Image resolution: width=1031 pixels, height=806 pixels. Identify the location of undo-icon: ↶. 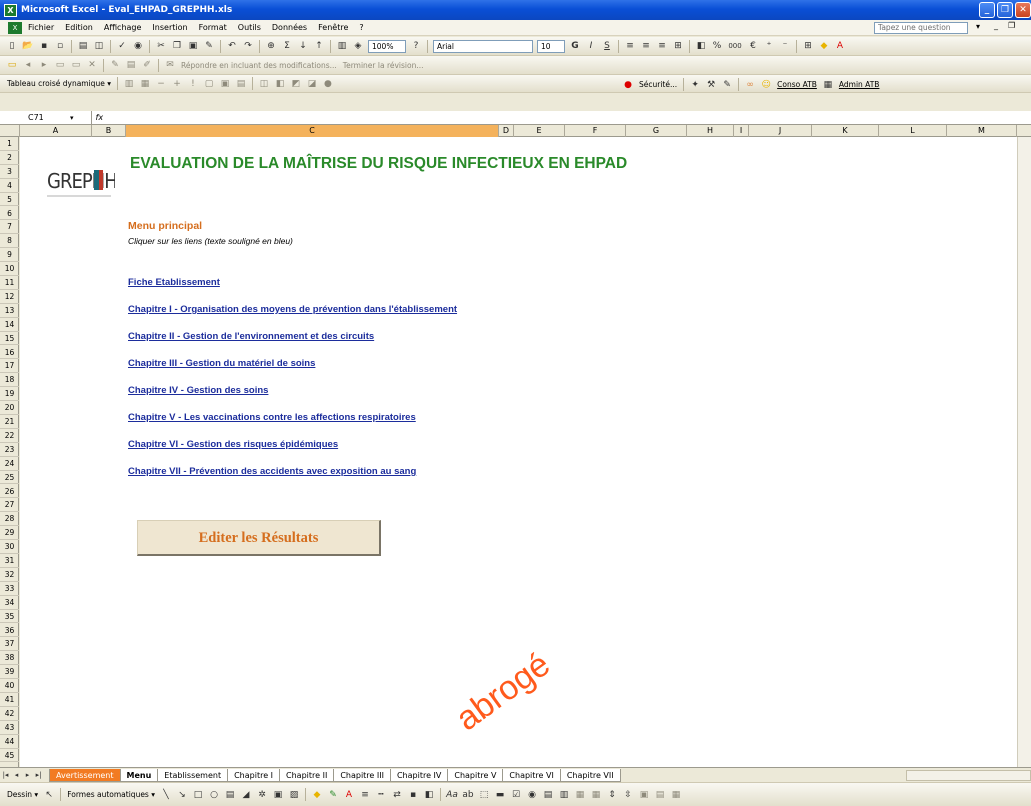
(232, 46).